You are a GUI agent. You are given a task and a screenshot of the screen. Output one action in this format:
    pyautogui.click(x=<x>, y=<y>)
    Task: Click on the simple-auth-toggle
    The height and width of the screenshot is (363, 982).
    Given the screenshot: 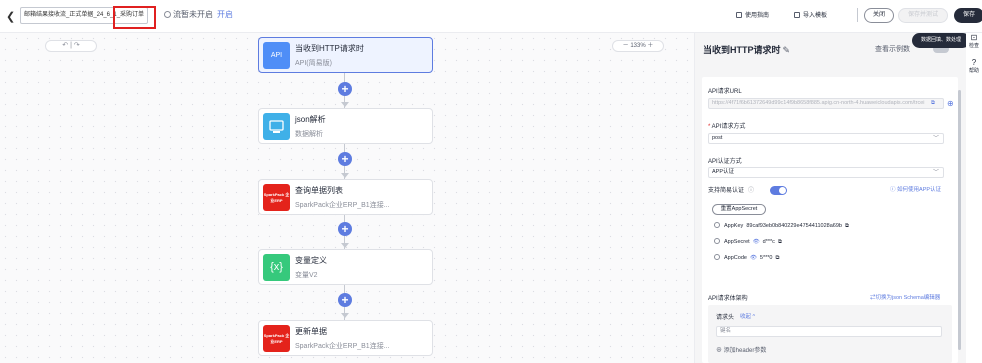 What is the action you would take?
    pyautogui.click(x=778, y=190)
    